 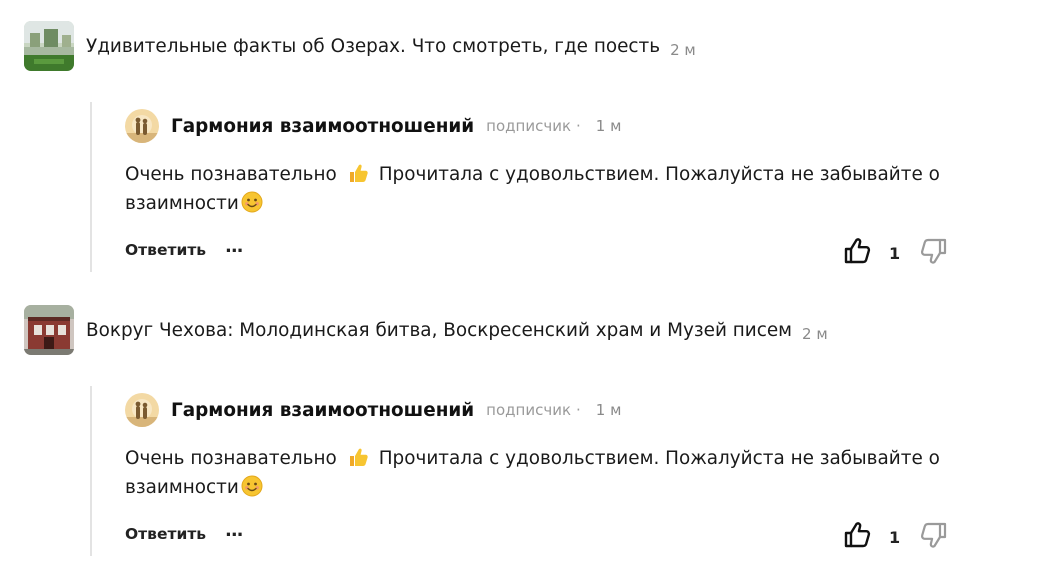 What do you see at coordinates (49, 330) in the screenshot?
I see `museum-building-thumbnail-icon` at bounding box center [49, 330].